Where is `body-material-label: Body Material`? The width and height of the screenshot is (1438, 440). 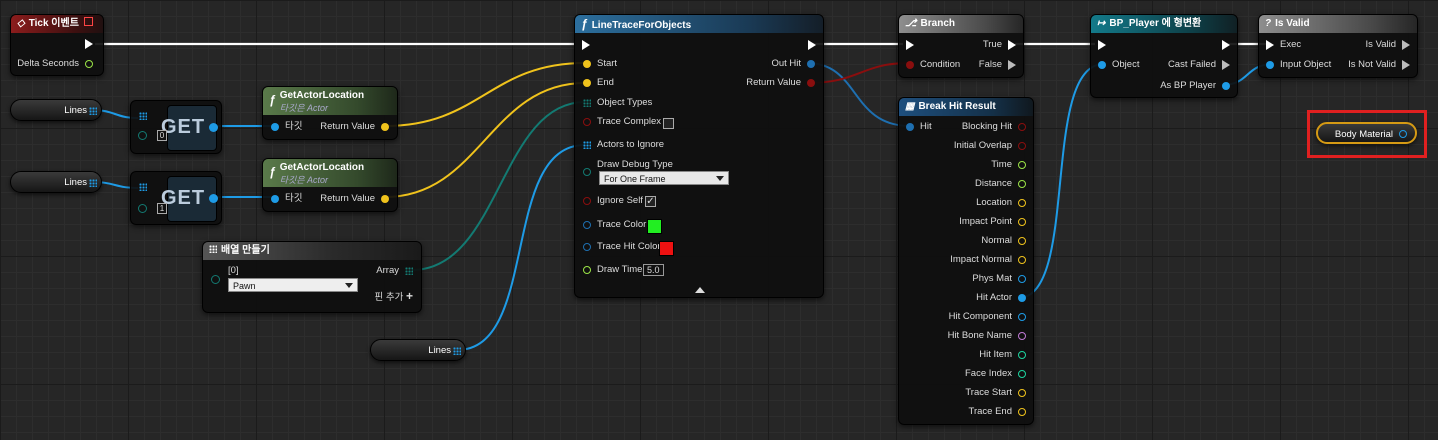 body-material-label: Body Material is located at coordinates (1363, 134).